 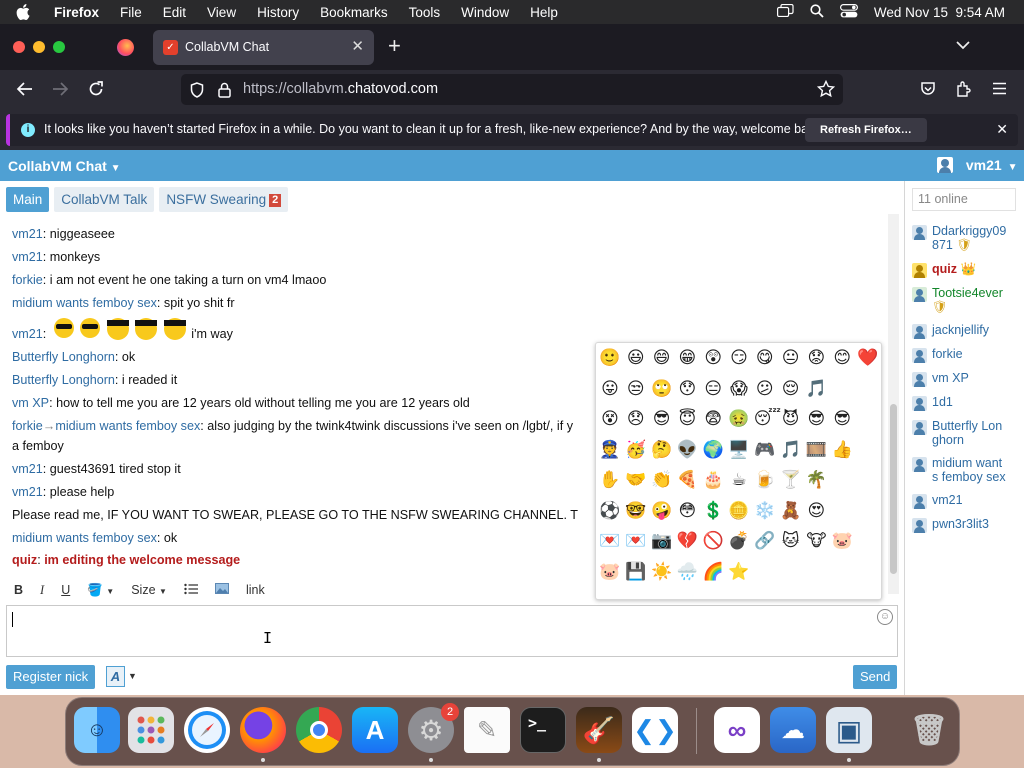 What do you see at coordinates (968, 300) in the screenshot?
I see `user-item: Tootsie4ever 🛡` at bounding box center [968, 300].